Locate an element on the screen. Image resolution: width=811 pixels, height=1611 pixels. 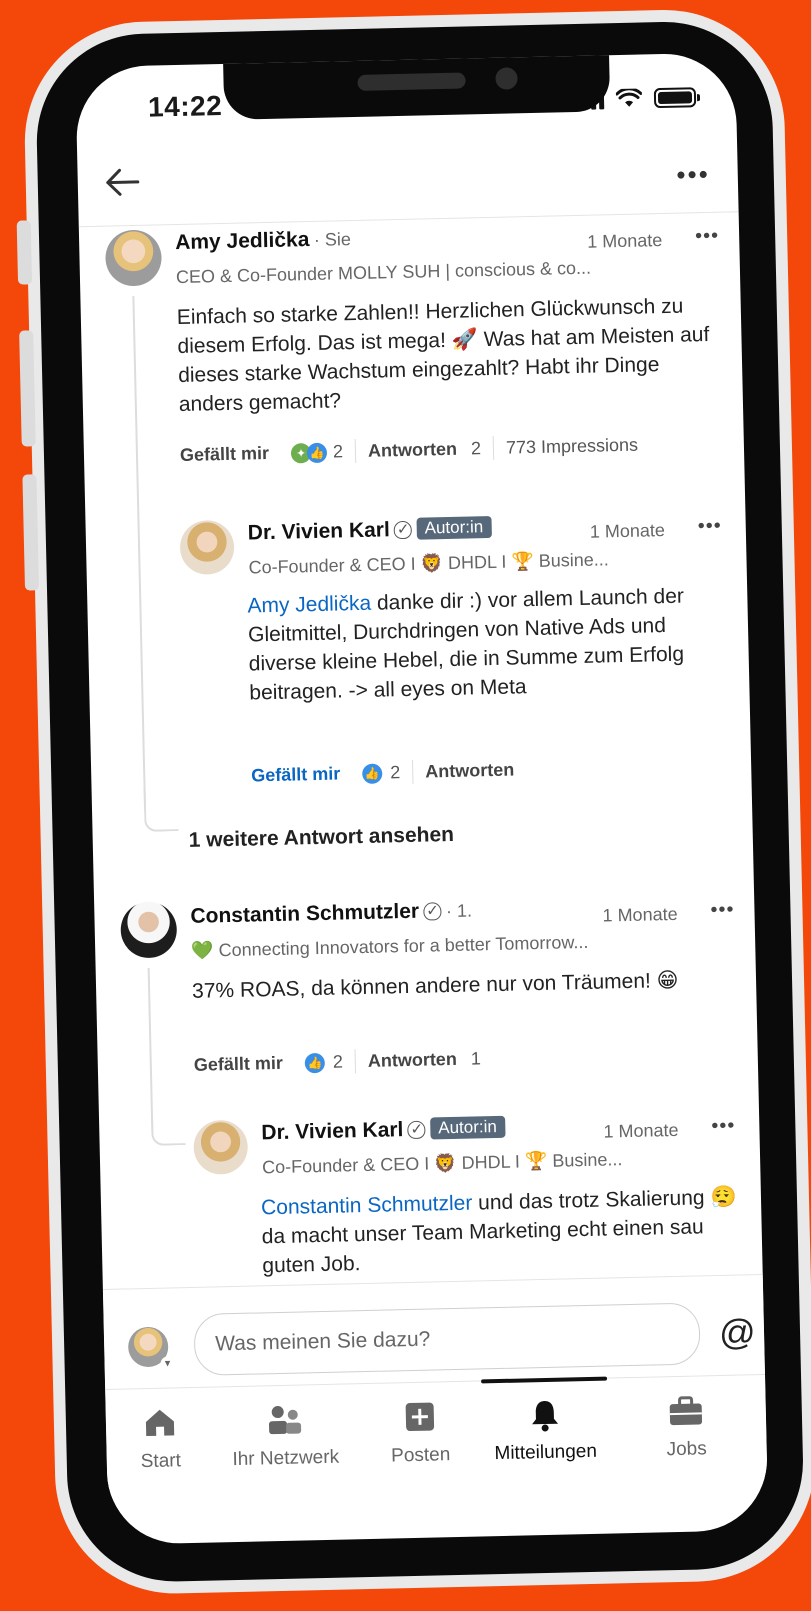
volume-down-button is located at coordinates (31, 532).